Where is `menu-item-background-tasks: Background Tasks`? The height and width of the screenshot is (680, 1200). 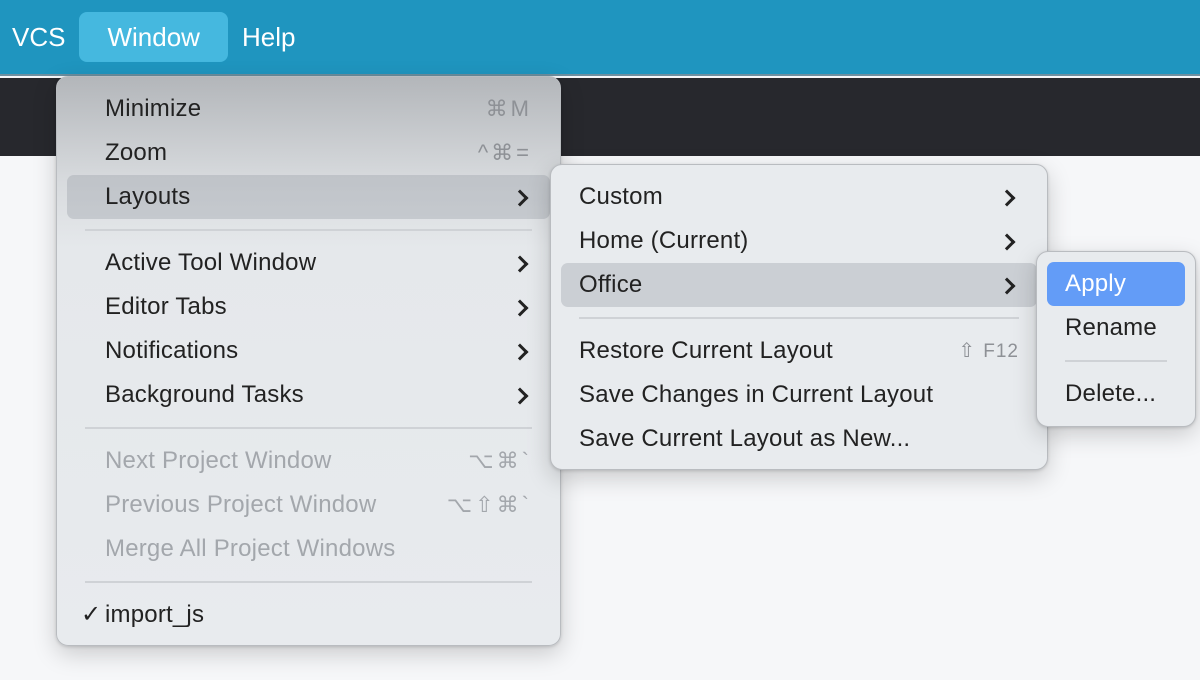 menu-item-background-tasks: Background Tasks is located at coordinates (308, 395).